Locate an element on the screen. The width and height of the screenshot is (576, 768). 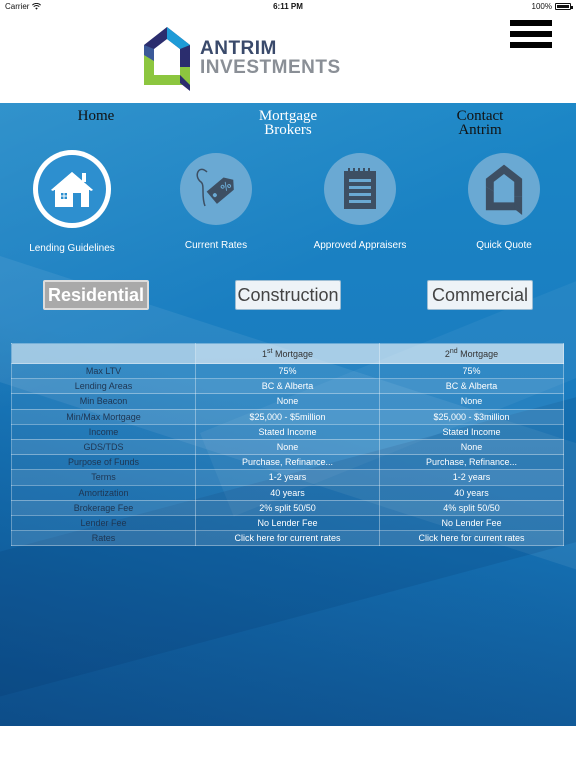
table-row: GDS/TDS None None is located at coordinates (287, 447).